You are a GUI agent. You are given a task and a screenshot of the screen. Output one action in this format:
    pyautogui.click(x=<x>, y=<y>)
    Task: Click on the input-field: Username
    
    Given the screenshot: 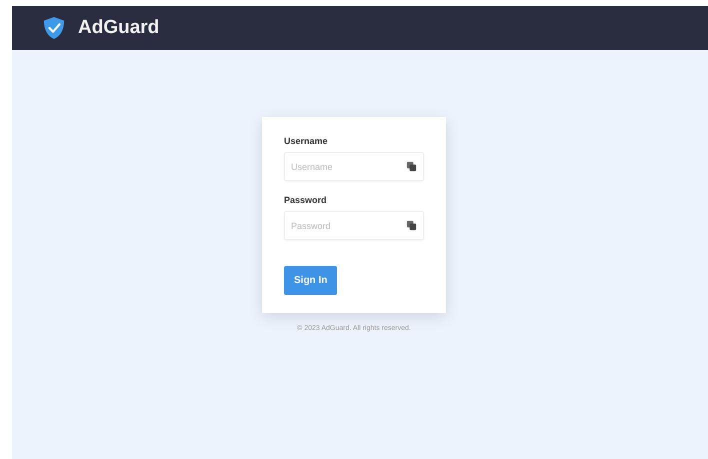 What is the action you would take?
    pyautogui.click(x=354, y=166)
    